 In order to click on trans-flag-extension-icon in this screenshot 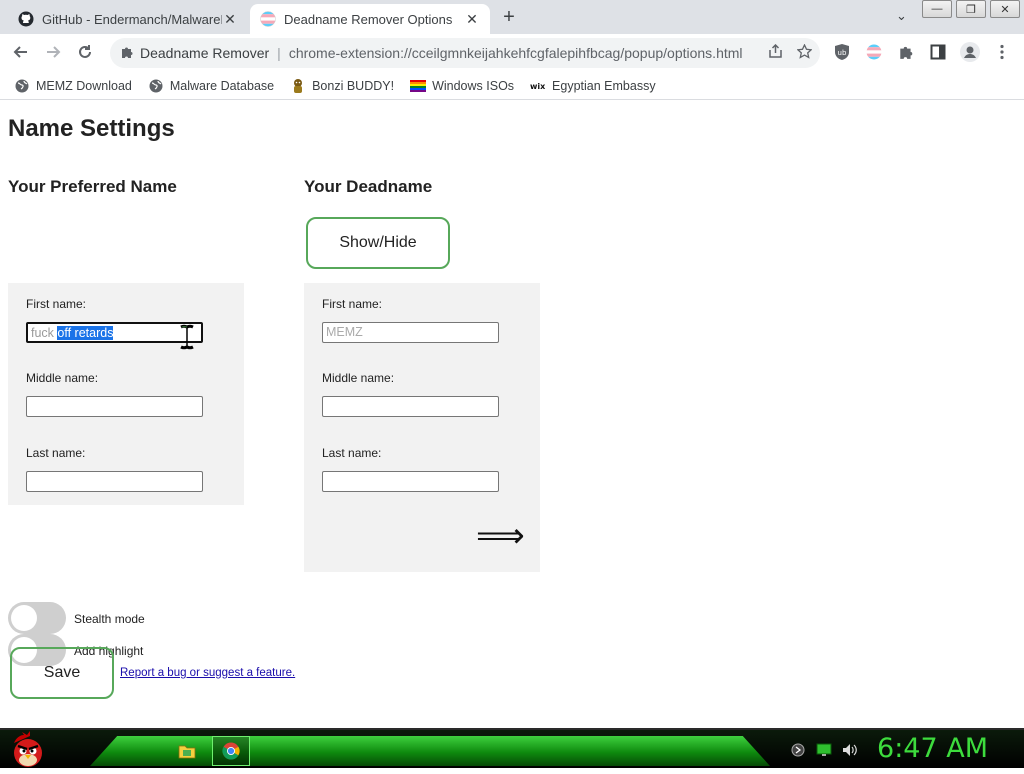, I will do `click(874, 52)`.